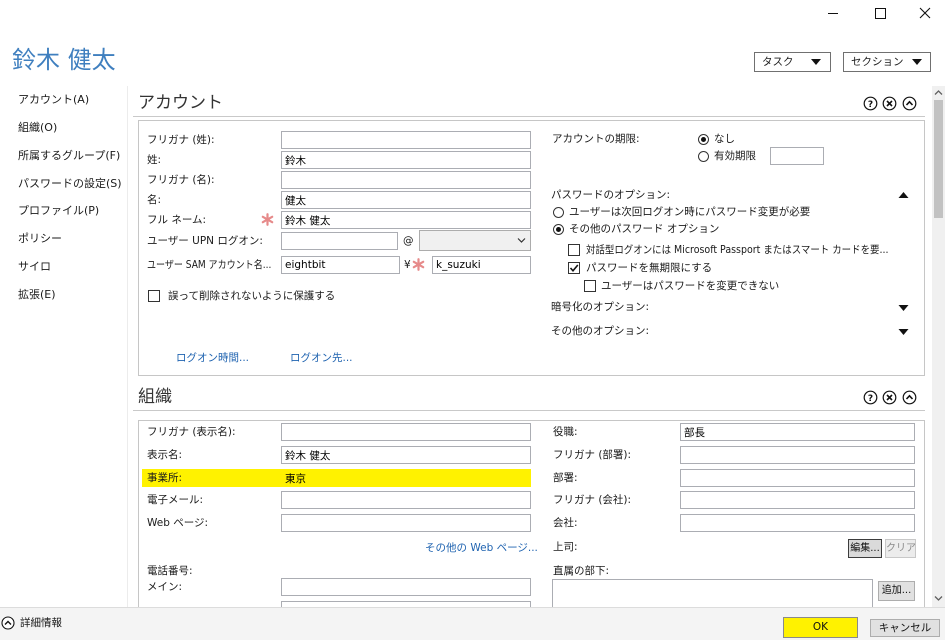  I want to click on sam-domain-input, so click(340, 265).